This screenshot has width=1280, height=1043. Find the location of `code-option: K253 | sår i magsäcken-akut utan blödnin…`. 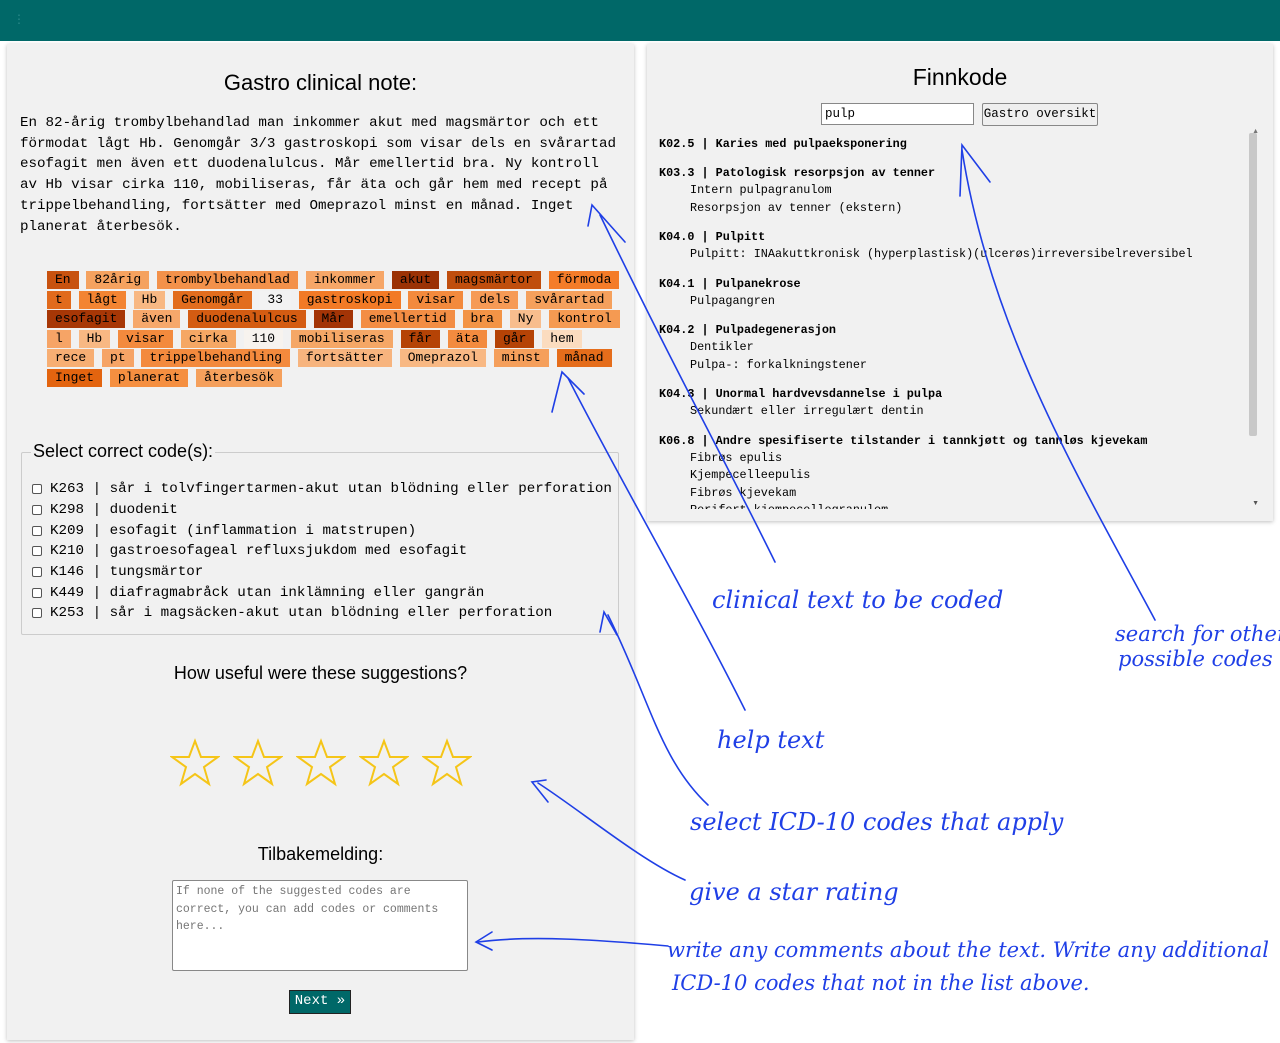

code-option: K253 | sår i magsäcken-akut utan blödnin… is located at coordinates (322, 613).